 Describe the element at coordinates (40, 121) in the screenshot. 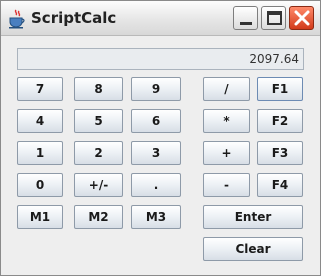

I see `key-4: 4` at that location.